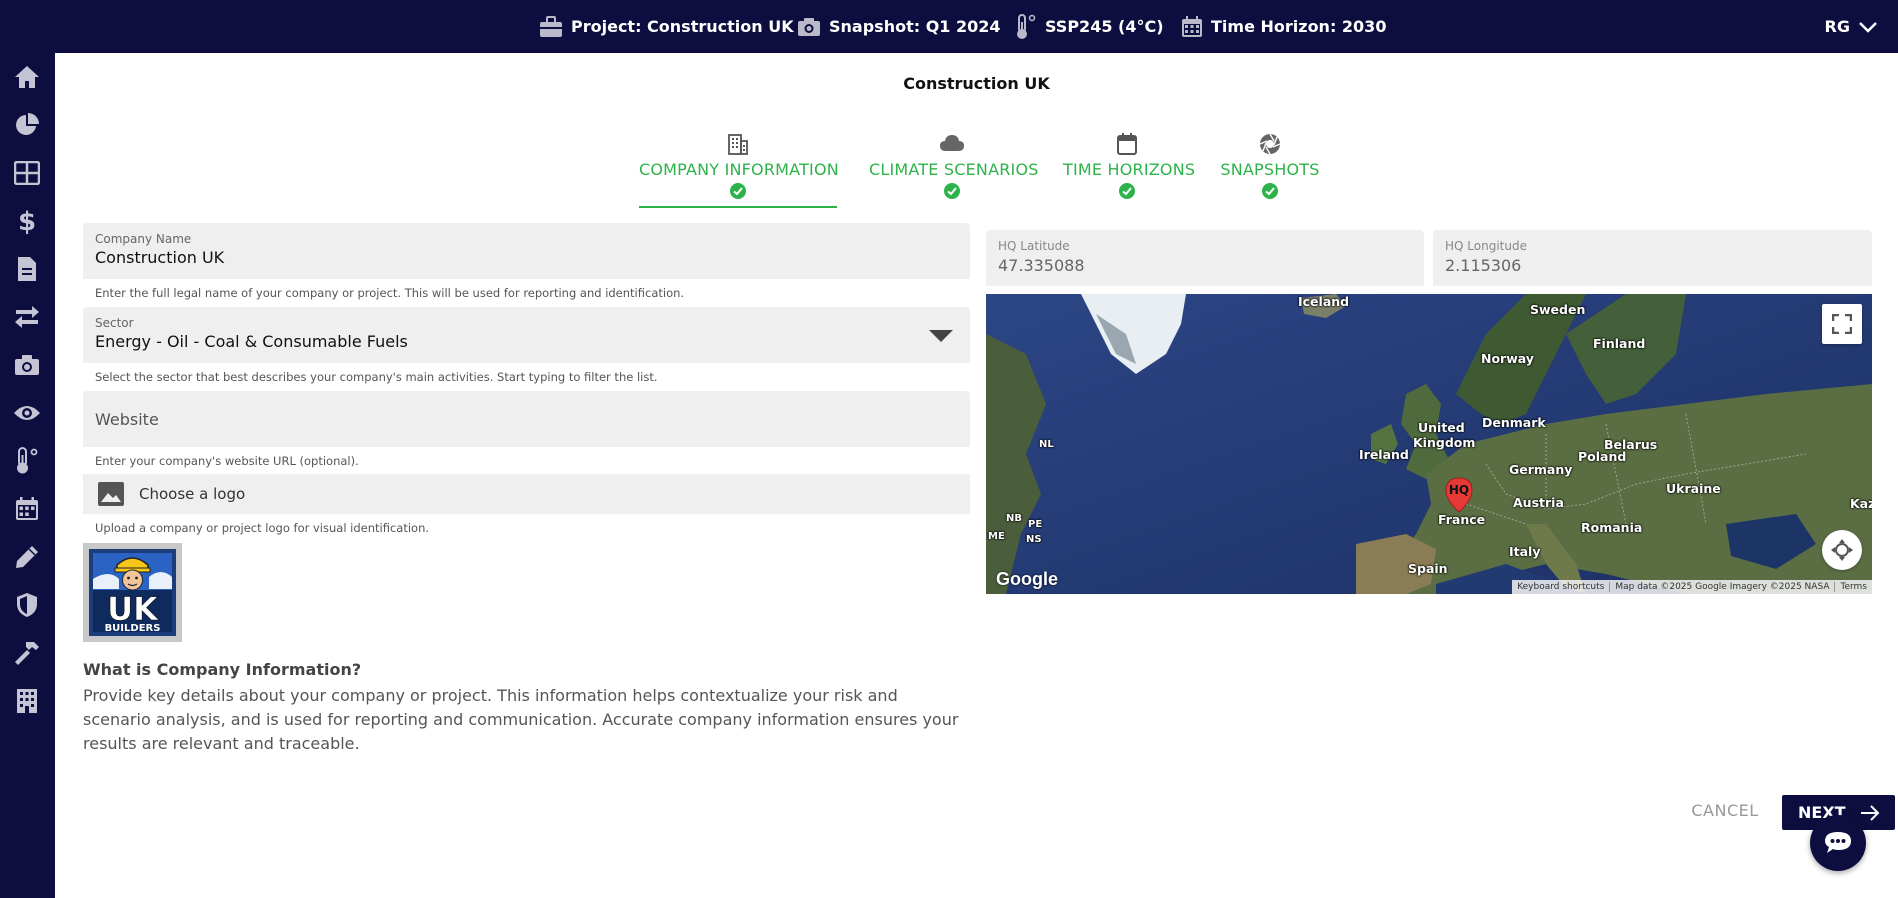 The width and height of the screenshot is (1898, 898). I want to click on swap-icon, so click(27, 317).